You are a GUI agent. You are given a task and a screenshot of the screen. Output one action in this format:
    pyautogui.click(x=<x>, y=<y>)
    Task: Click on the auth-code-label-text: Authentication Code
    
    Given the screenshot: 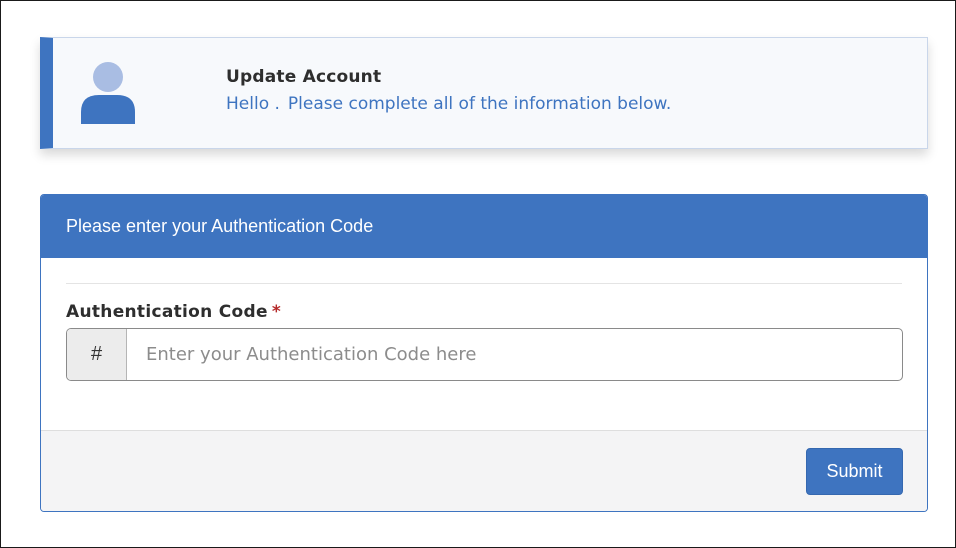 What is the action you would take?
    pyautogui.click(x=167, y=312)
    